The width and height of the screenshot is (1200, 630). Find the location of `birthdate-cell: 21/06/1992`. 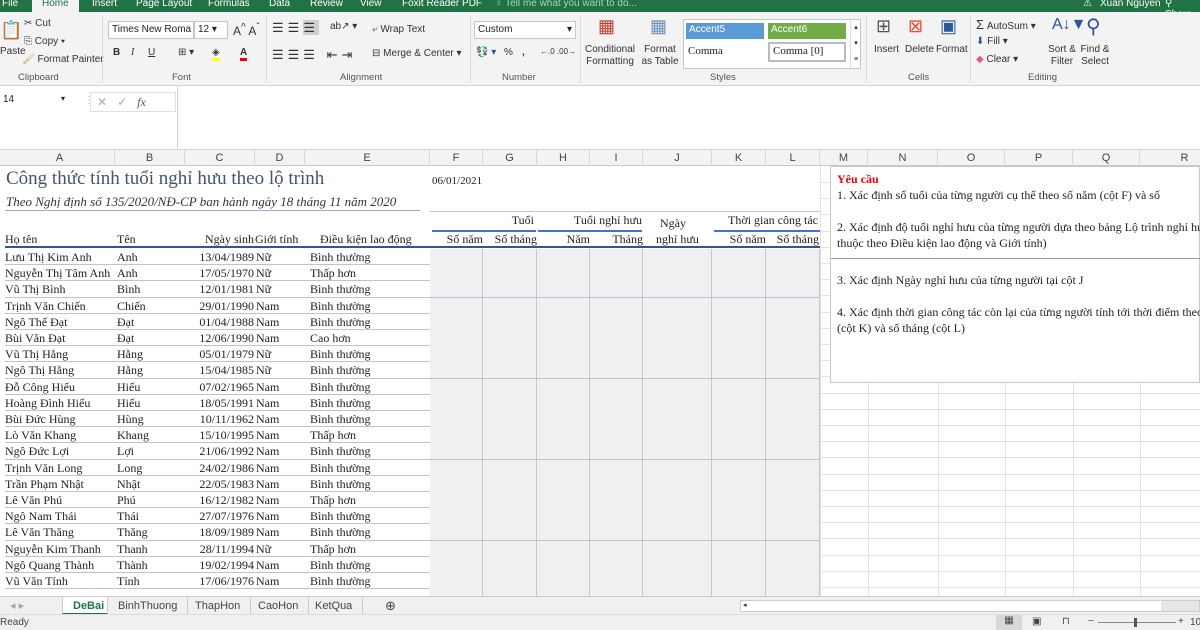

birthdate-cell: 21/06/1992 is located at coordinates (226, 451).